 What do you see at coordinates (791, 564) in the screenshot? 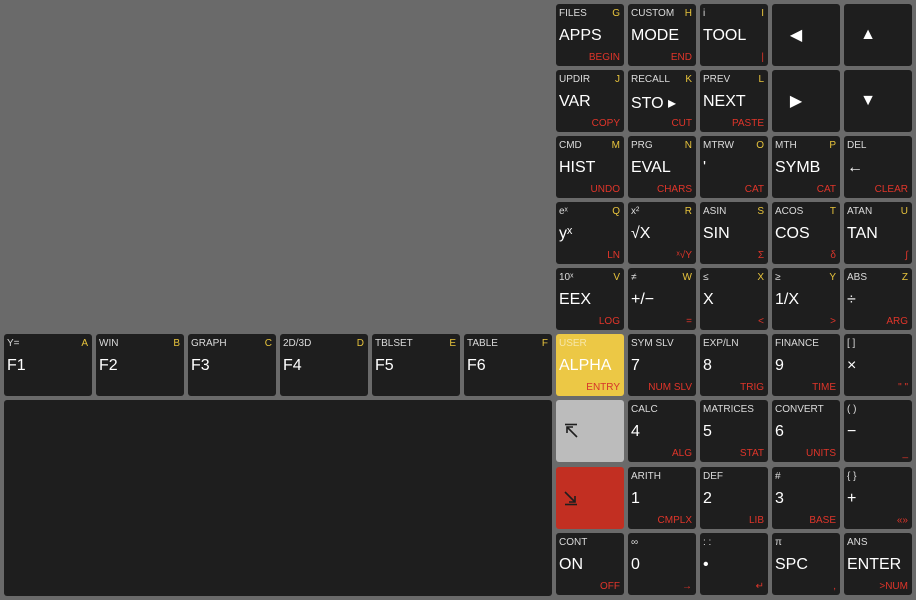
I see `space-label: SPC` at bounding box center [791, 564].